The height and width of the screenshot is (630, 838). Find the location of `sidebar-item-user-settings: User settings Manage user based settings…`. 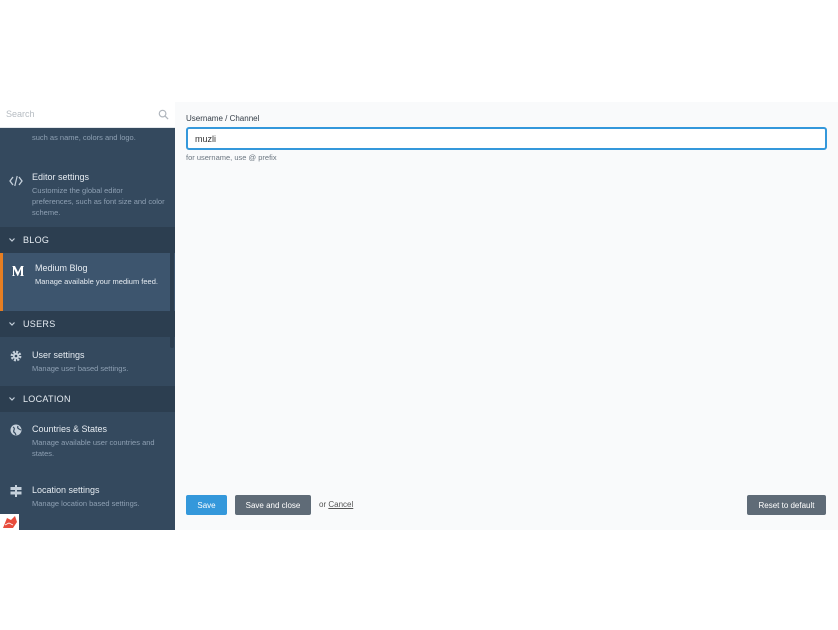

sidebar-item-user-settings: User settings Manage user based settings… is located at coordinates (87, 361).